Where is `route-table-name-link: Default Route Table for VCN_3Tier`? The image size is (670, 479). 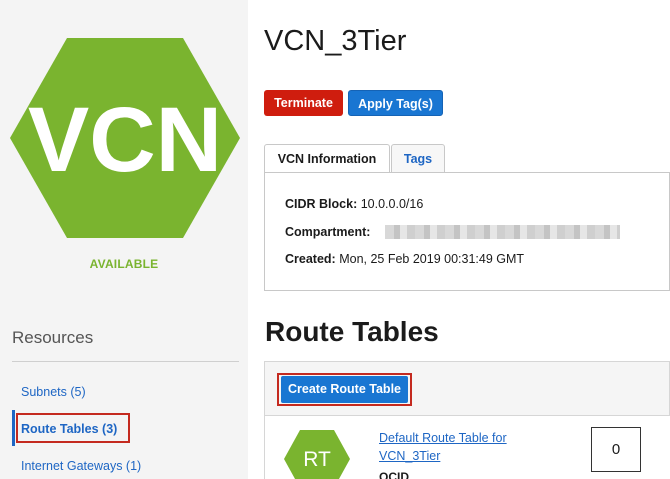 route-table-name-link: Default Route Table for VCN_3Tier is located at coordinates (459, 447).